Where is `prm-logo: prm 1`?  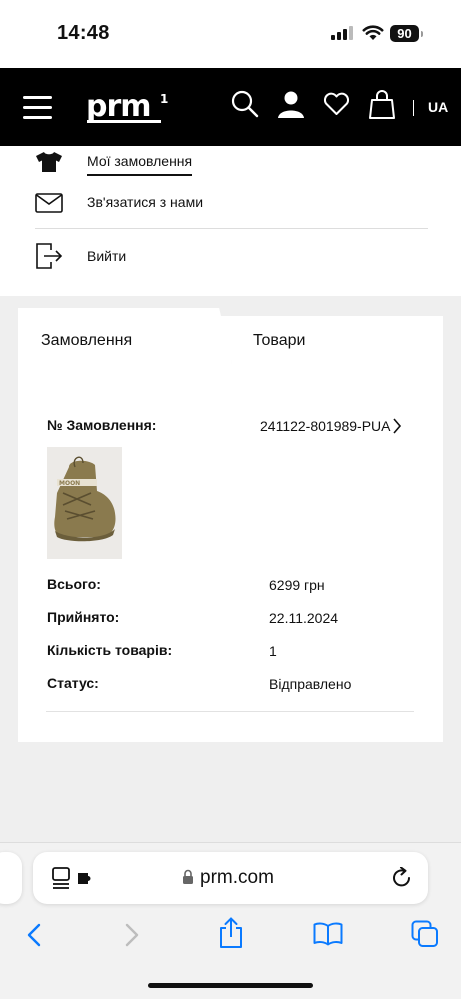 prm-logo: prm 1 is located at coordinates (128, 108).